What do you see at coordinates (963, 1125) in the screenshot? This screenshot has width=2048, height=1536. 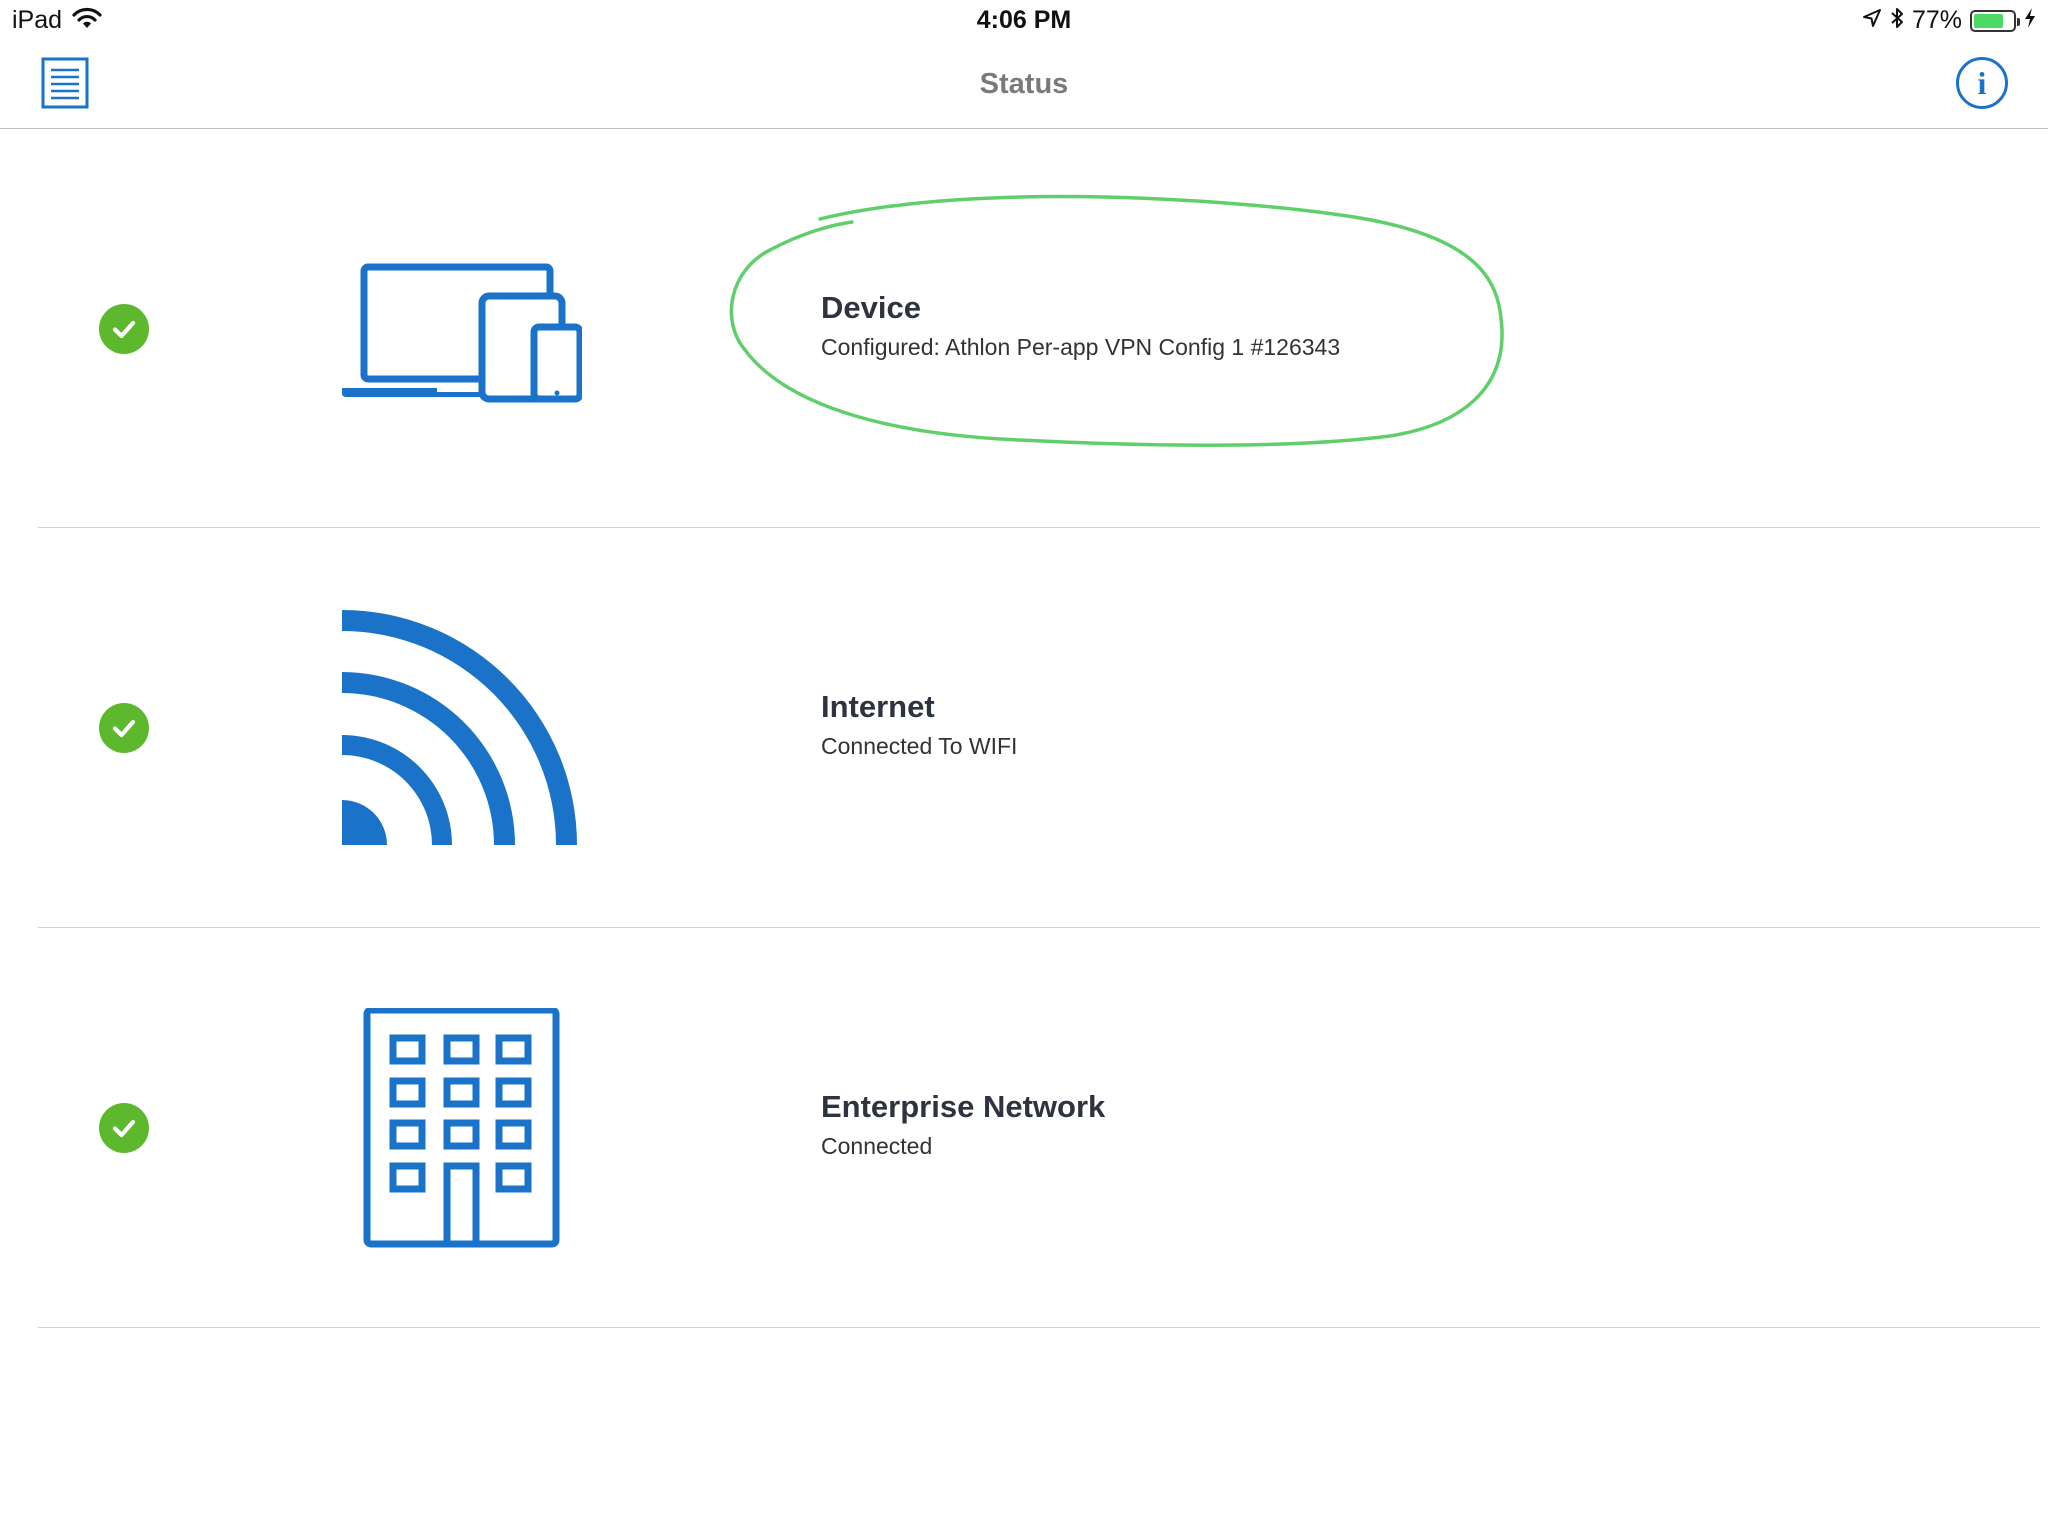 I see `status-row-text: Enterprise Network Connected` at bounding box center [963, 1125].